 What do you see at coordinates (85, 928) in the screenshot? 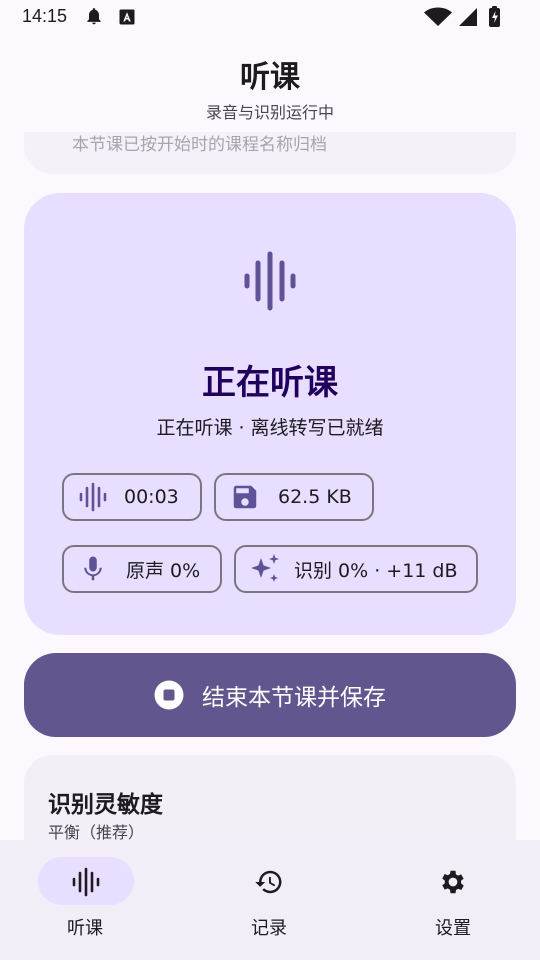
I see `nav-label-listen: 听课` at bounding box center [85, 928].